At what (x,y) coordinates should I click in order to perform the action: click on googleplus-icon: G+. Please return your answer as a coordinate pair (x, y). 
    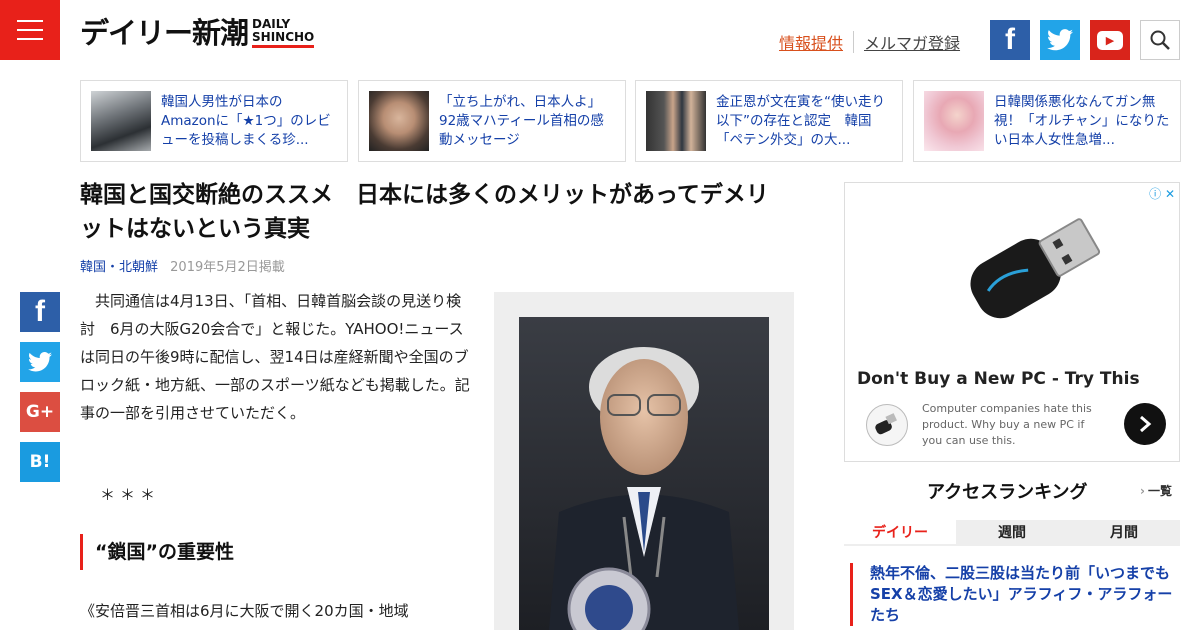
    Looking at the image, I should click on (40, 412).